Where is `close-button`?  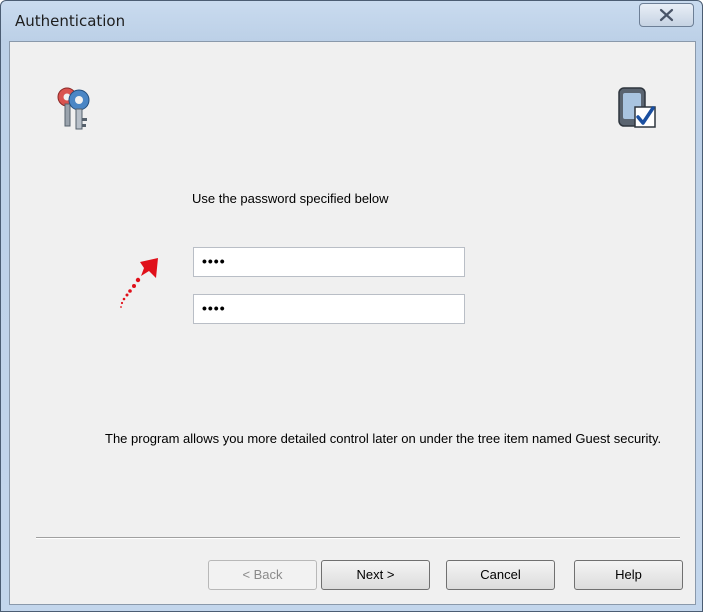 close-button is located at coordinates (666, 15).